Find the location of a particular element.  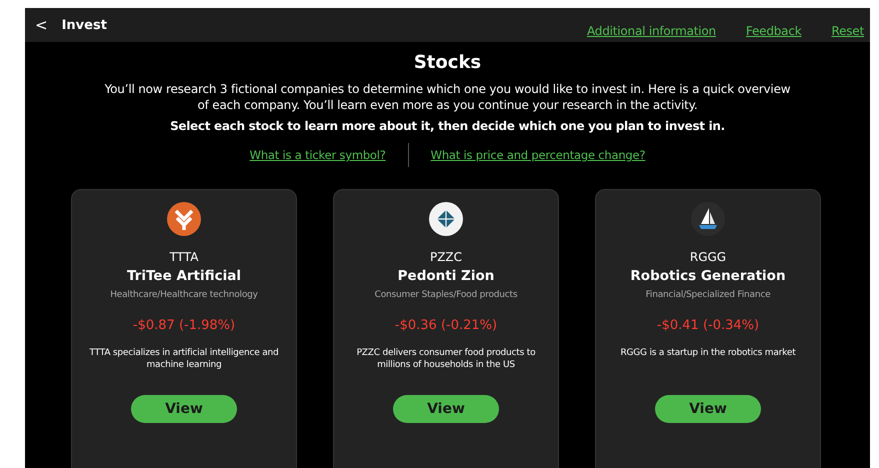

chevron-logo-icon is located at coordinates (184, 219).